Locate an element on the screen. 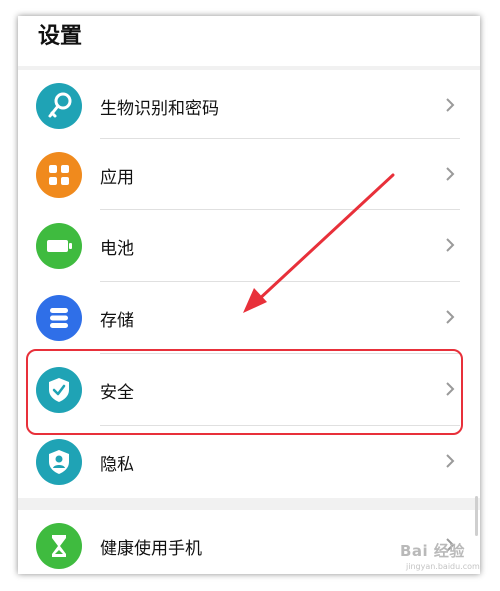 This screenshot has width=500, height=591. watermark-logo: Bai 经验 is located at coordinates (432, 551).